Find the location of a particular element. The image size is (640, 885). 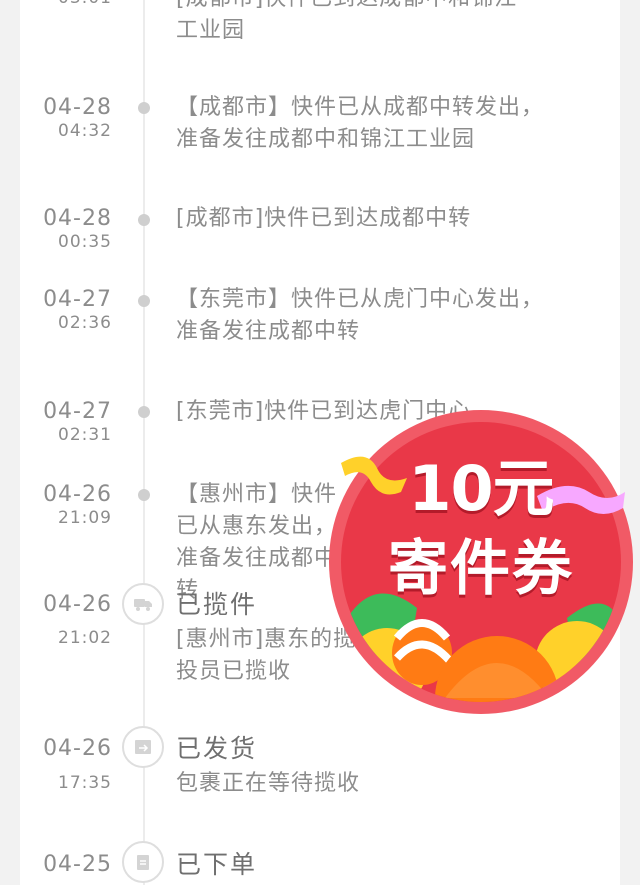

event-description: [成都市]快件已到达成都中和锦江工业园 is located at coordinates (346, 21).